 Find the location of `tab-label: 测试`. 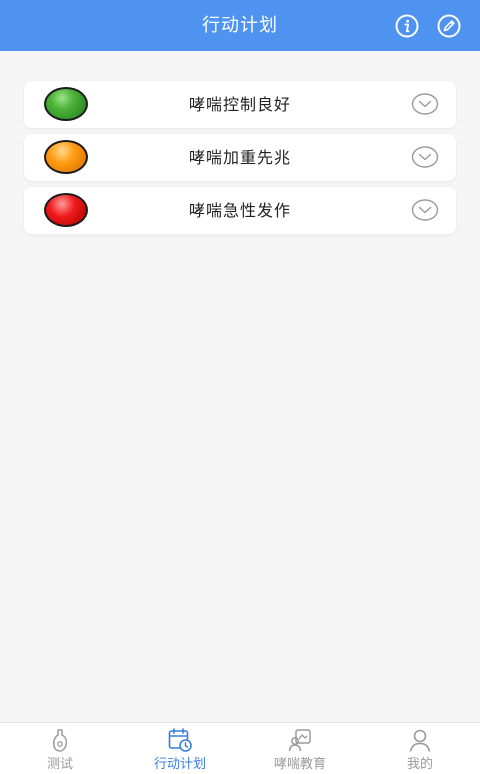

tab-label: 测试 is located at coordinates (59, 764).